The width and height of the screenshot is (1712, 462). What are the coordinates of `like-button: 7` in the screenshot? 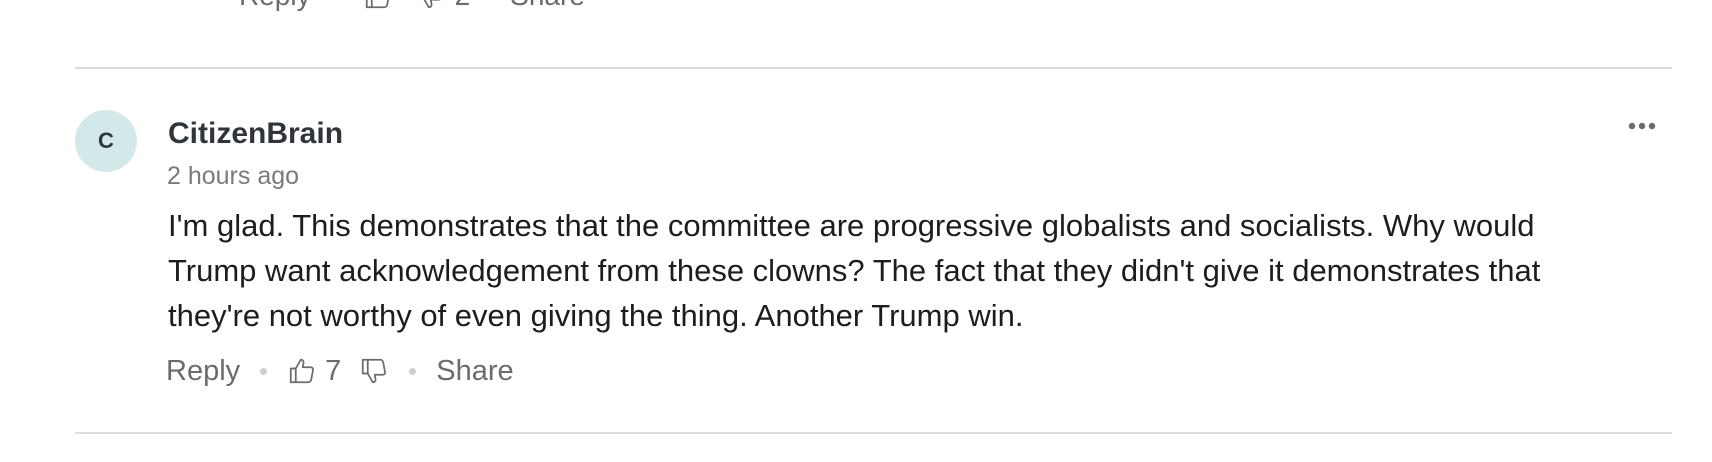 It's located at (314, 371).